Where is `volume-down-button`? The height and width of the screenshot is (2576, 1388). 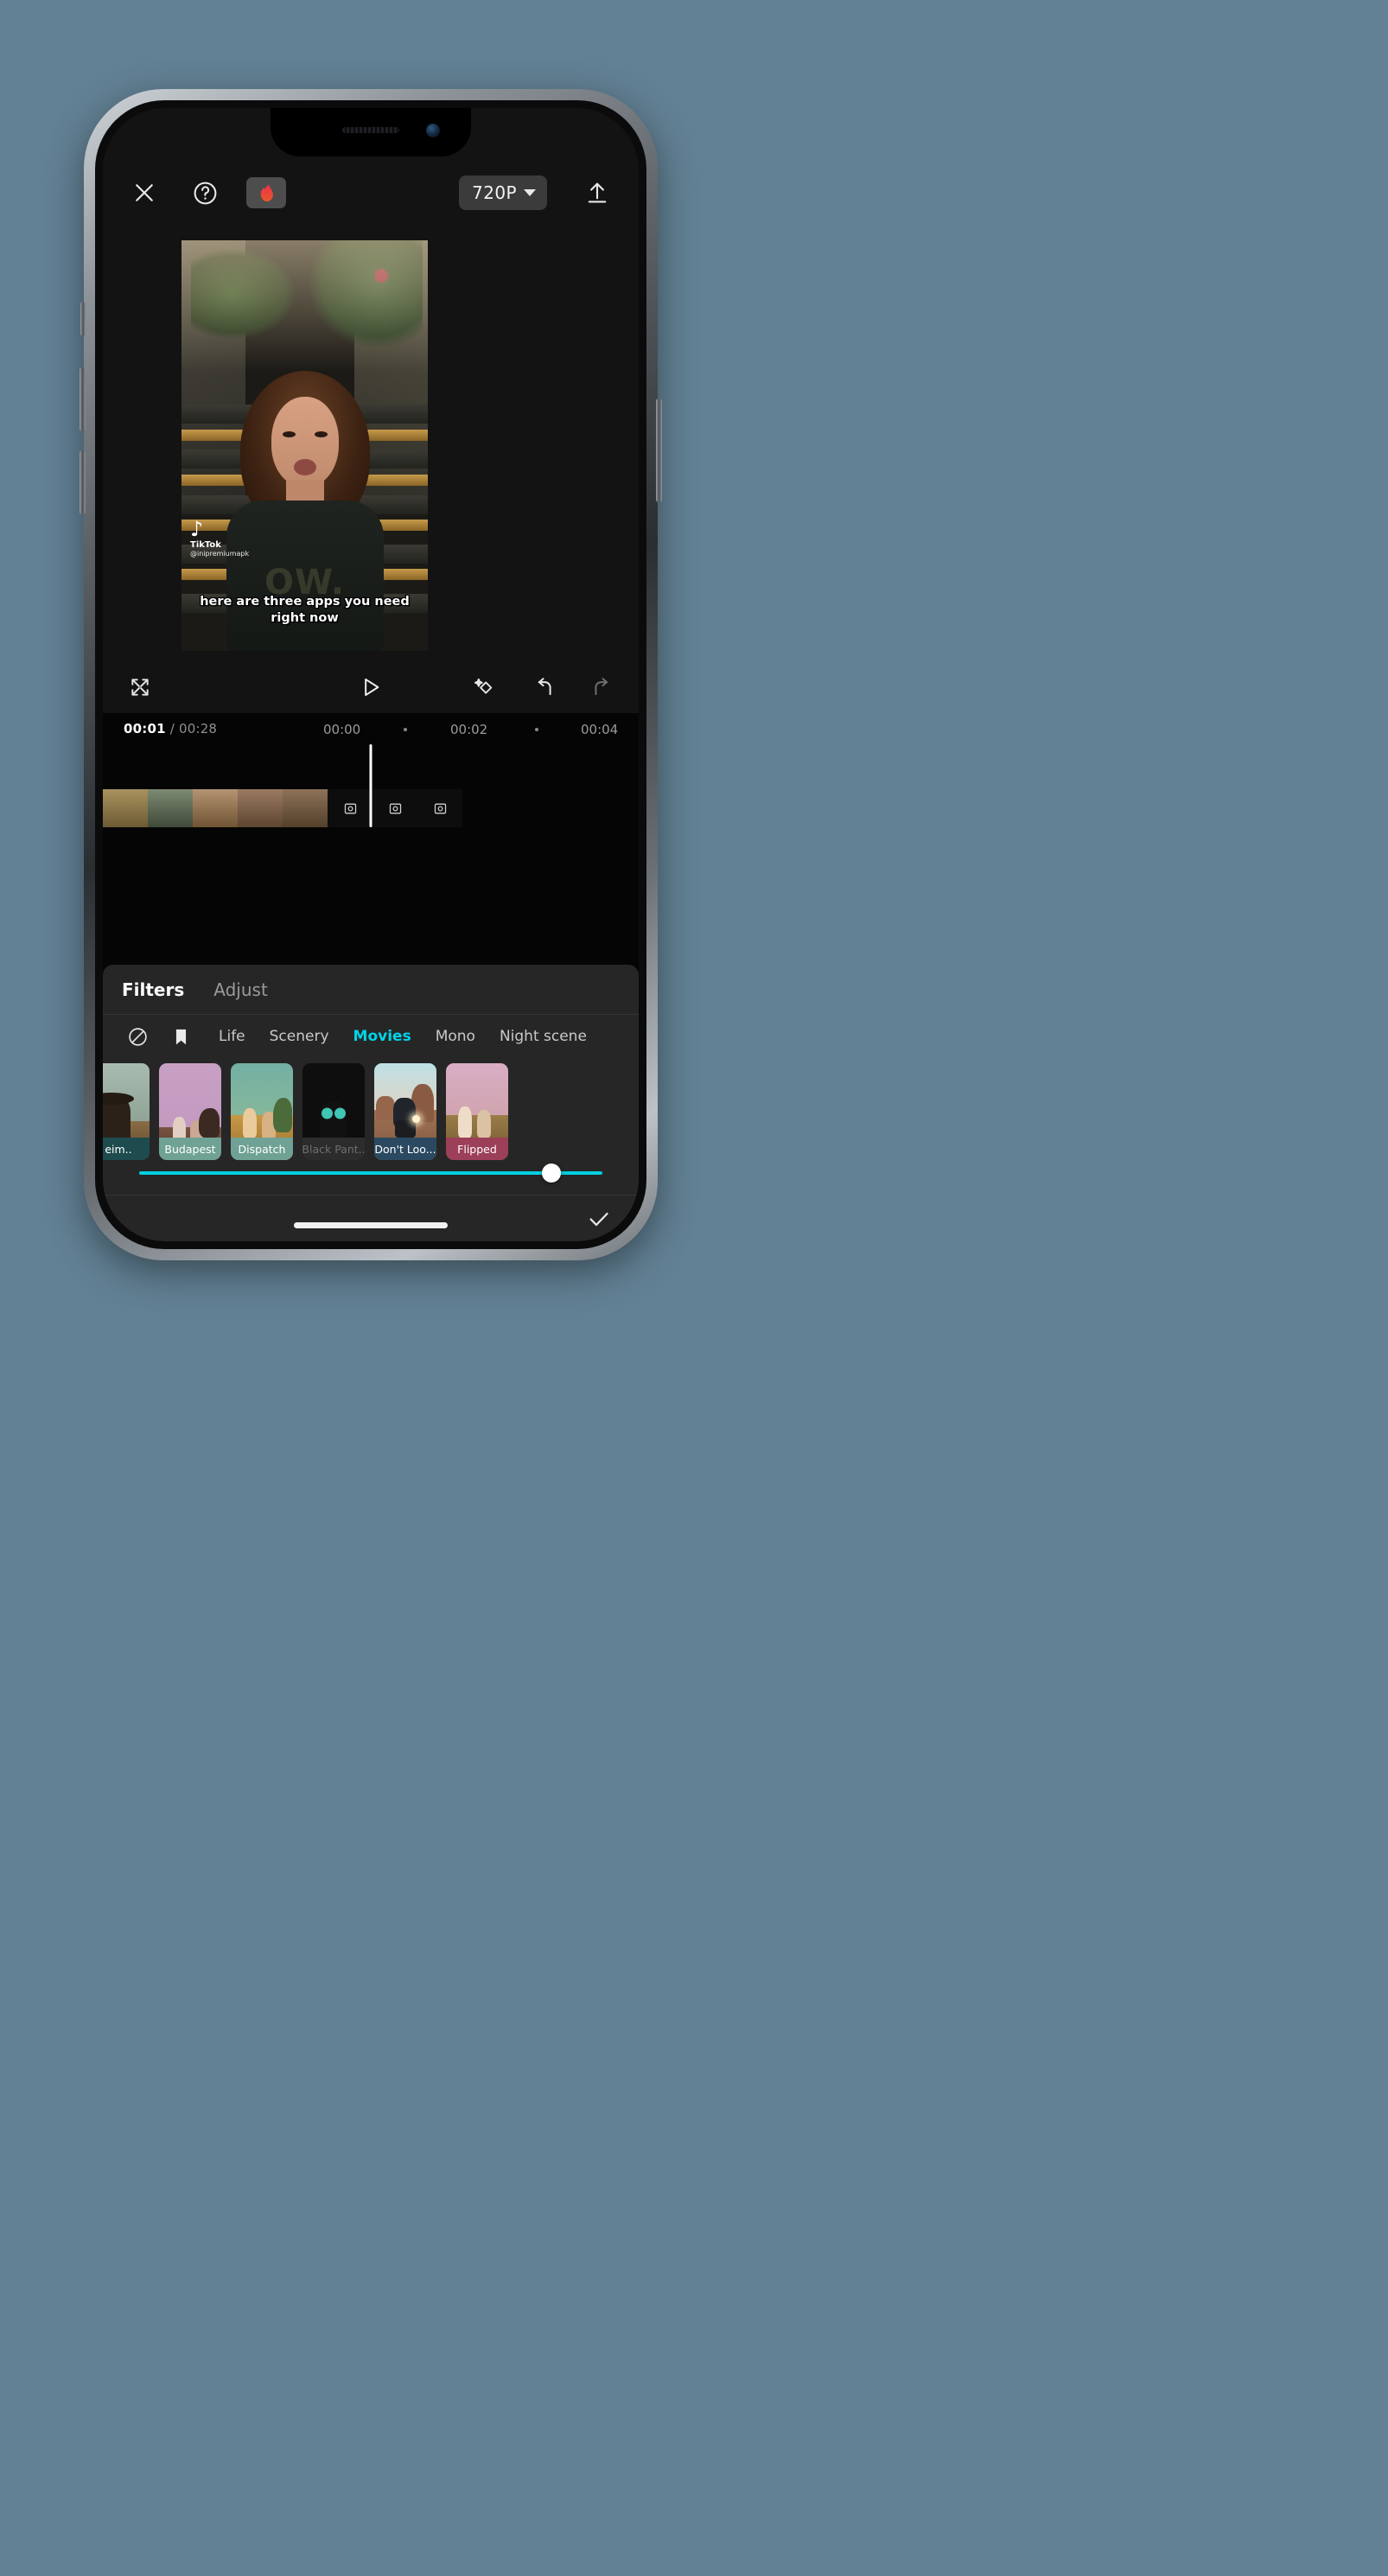
volume-down-button is located at coordinates (83, 482).